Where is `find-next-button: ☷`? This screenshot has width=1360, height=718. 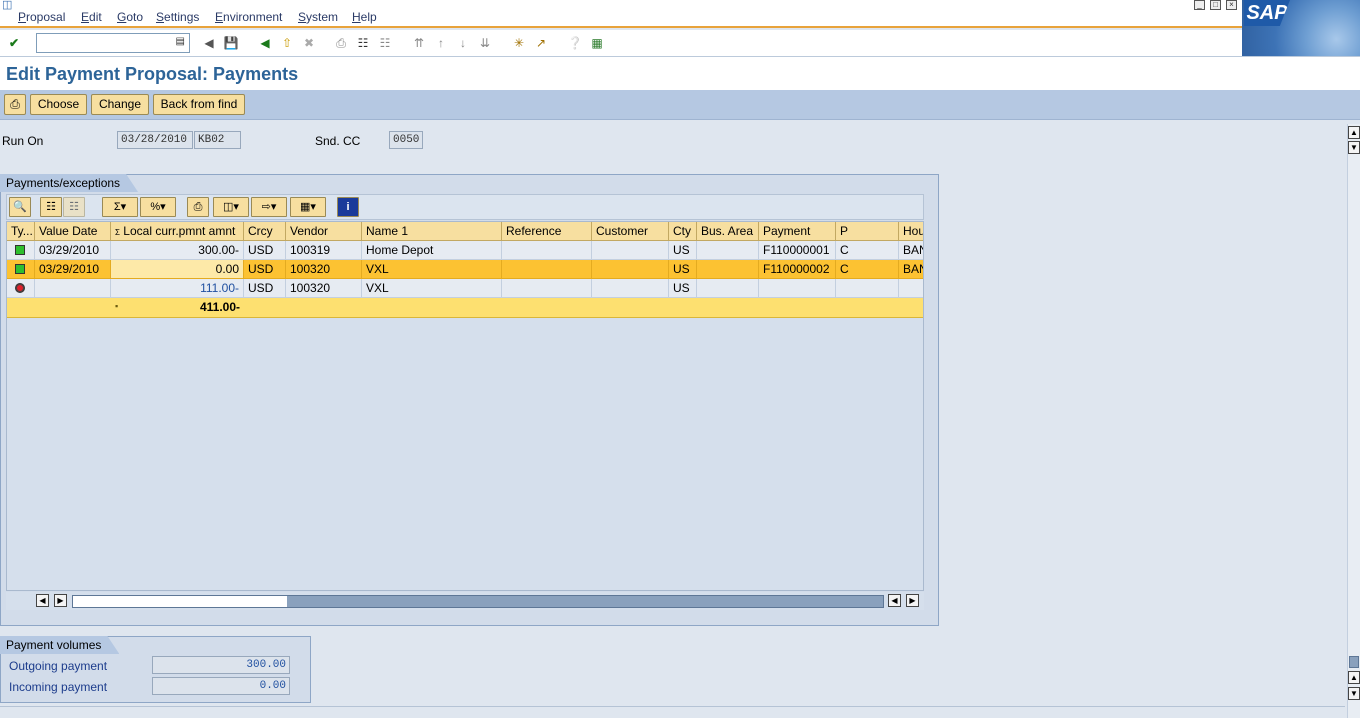 find-next-button: ☷ is located at coordinates (74, 207).